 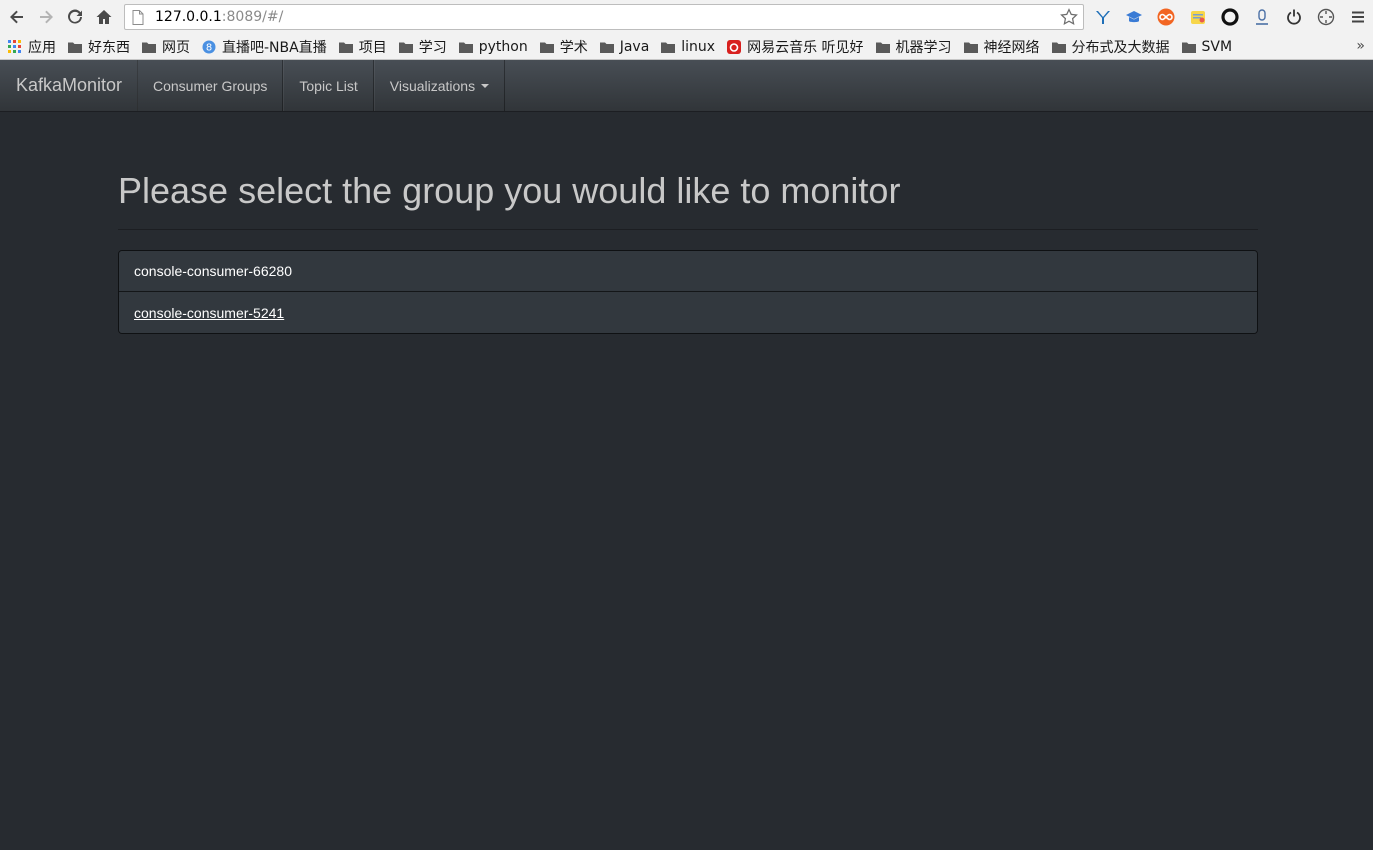 I want to click on bookmark-label: linux, so click(x=698, y=47).